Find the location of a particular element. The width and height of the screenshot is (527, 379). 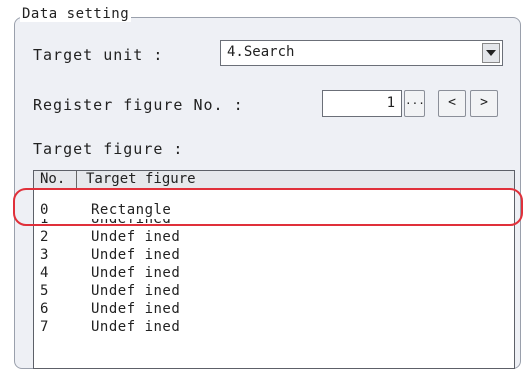

column-header-no: No. is located at coordinates (52, 179).